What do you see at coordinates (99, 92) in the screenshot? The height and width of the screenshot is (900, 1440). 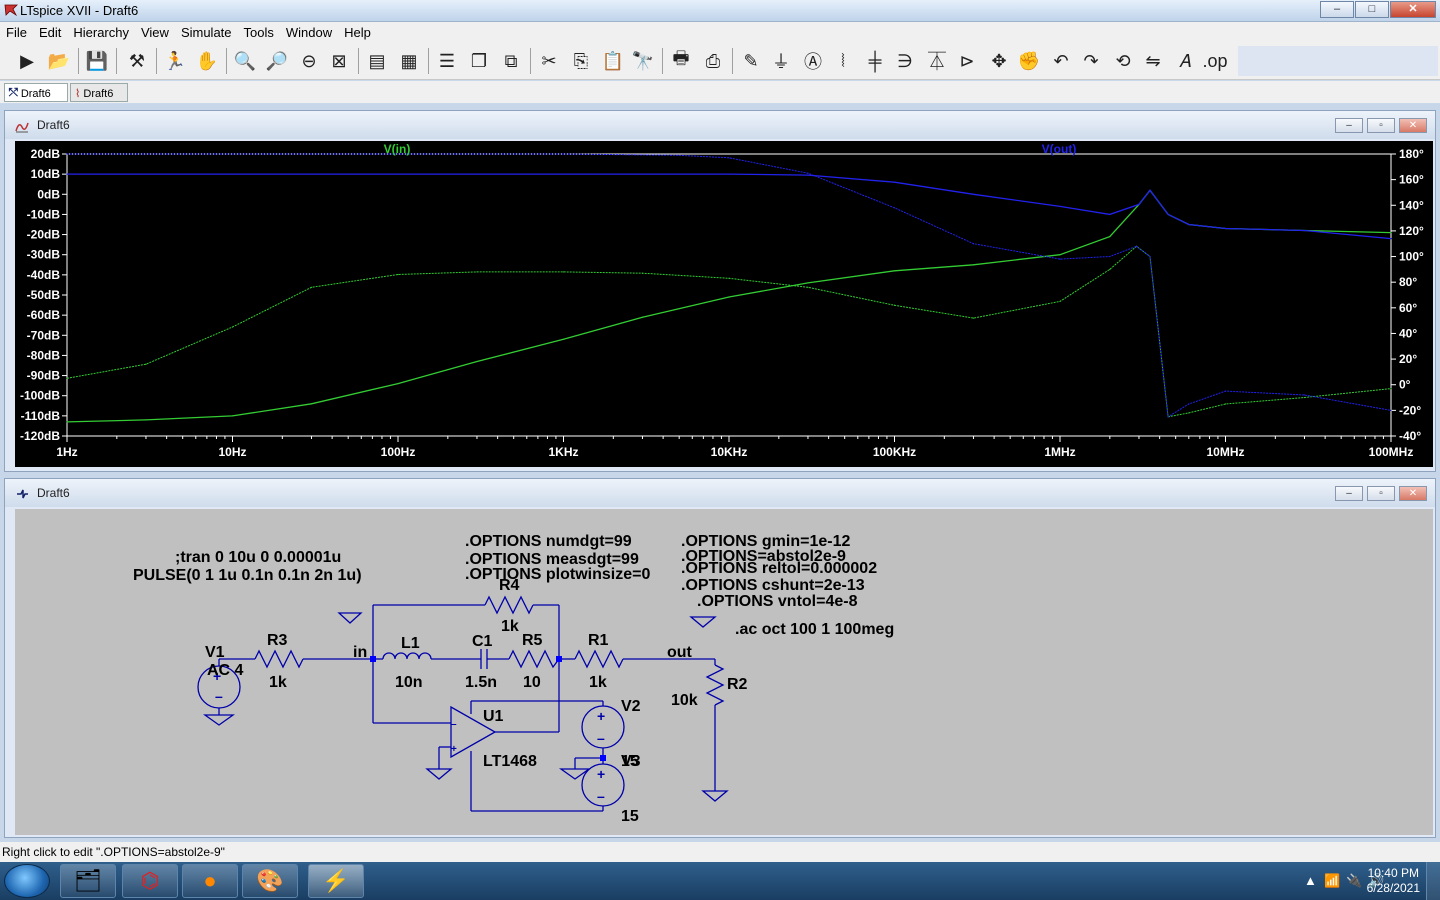 I see `tab-waveform: ⌇ Draft6` at bounding box center [99, 92].